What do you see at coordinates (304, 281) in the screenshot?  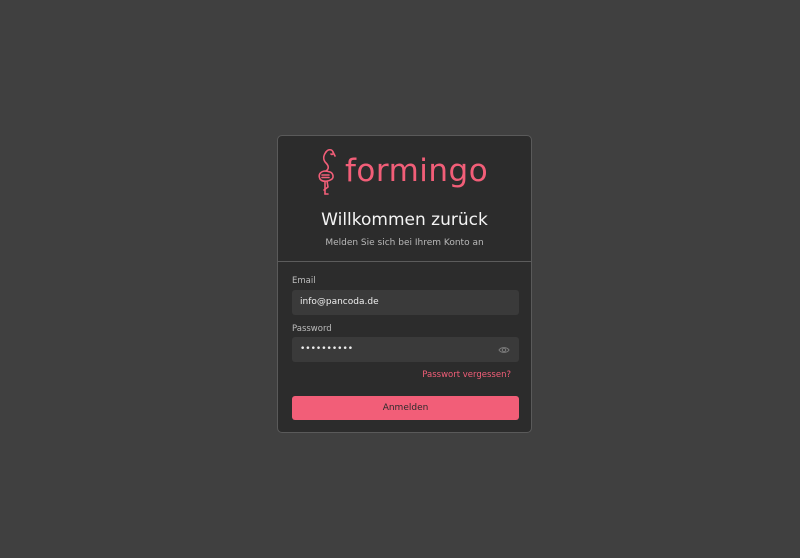 I see `email-label: Email` at bounding box center [304, 281].